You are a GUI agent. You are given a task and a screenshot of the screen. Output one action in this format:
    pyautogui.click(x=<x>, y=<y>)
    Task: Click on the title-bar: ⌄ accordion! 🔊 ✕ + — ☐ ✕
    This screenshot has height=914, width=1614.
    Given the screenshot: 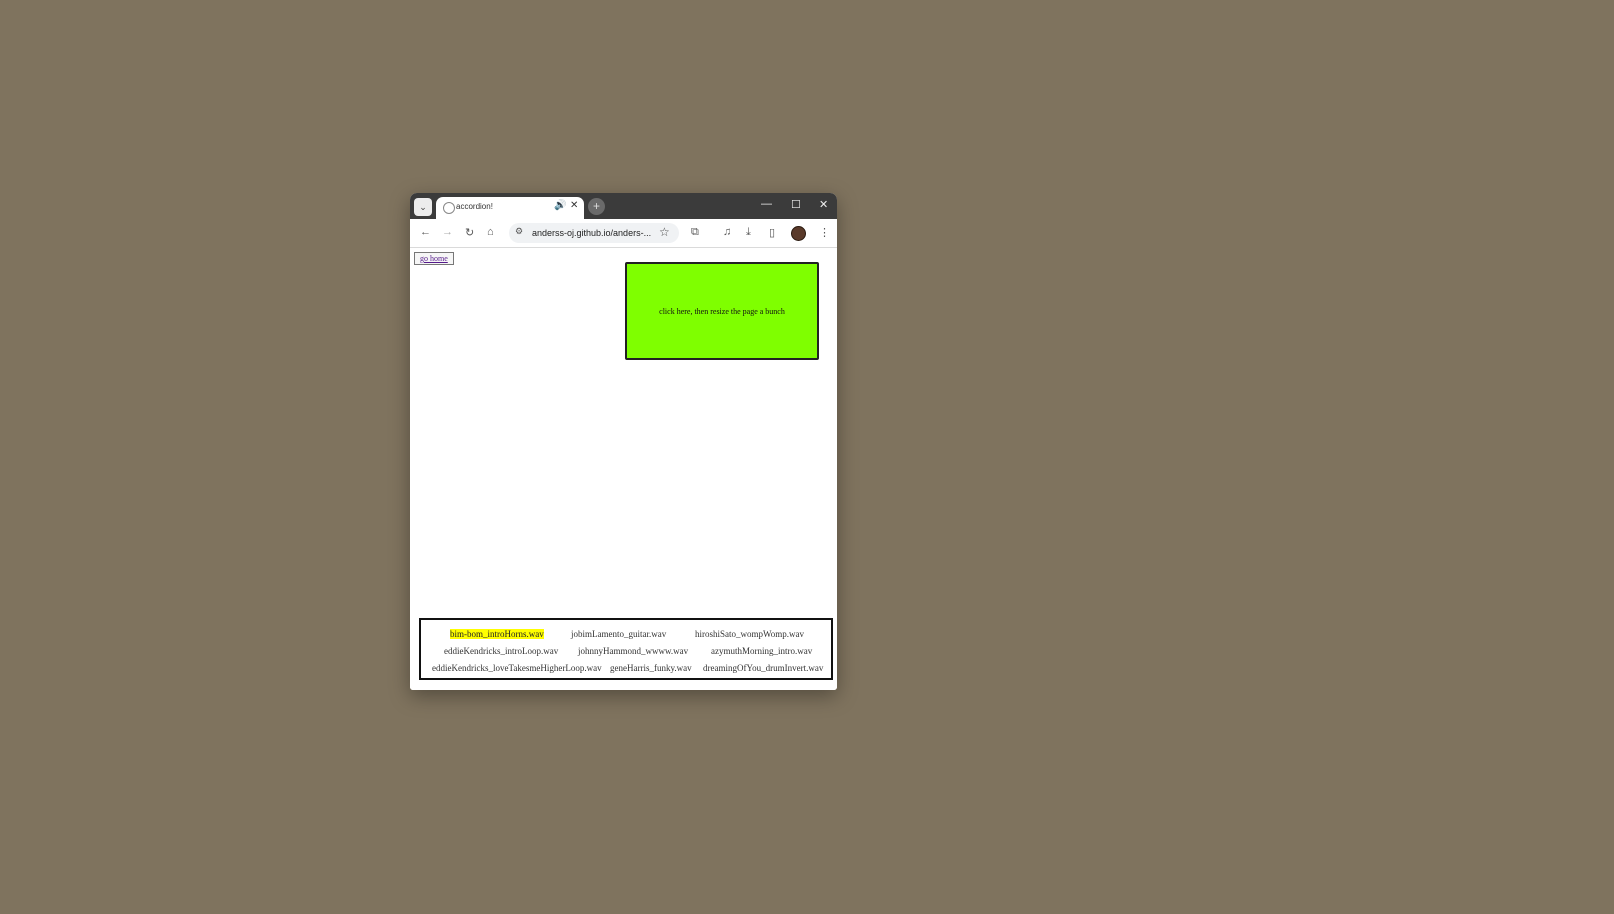 What is the action you would take?
    pyautogui.click(x=623, y=206)
    